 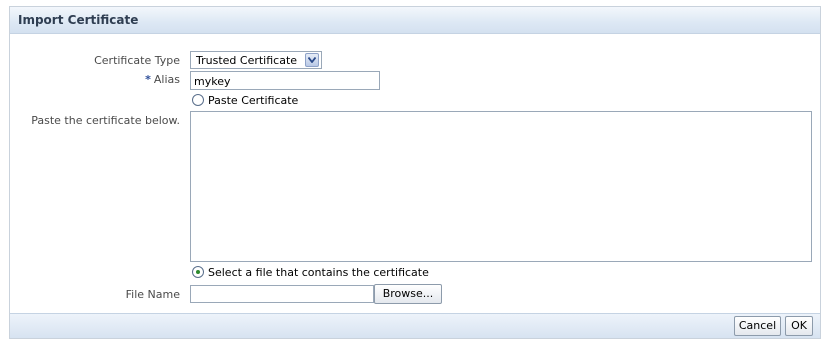 What do you see at coordinates (152, 294) in the screenshot?
I see `file-name-label: File Name` at bounding box center [152, 294].